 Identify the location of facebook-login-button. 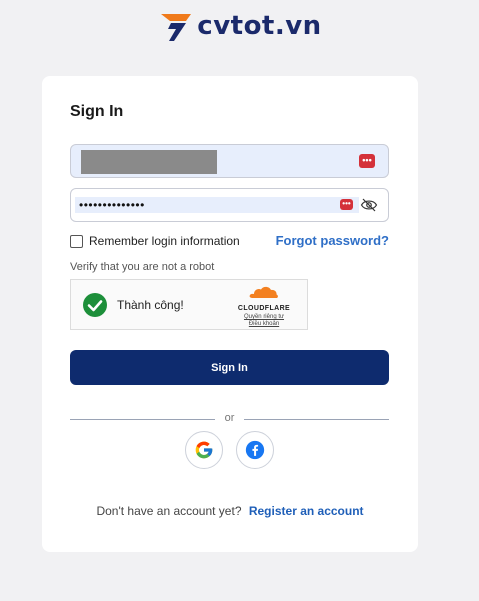
(255, 450).